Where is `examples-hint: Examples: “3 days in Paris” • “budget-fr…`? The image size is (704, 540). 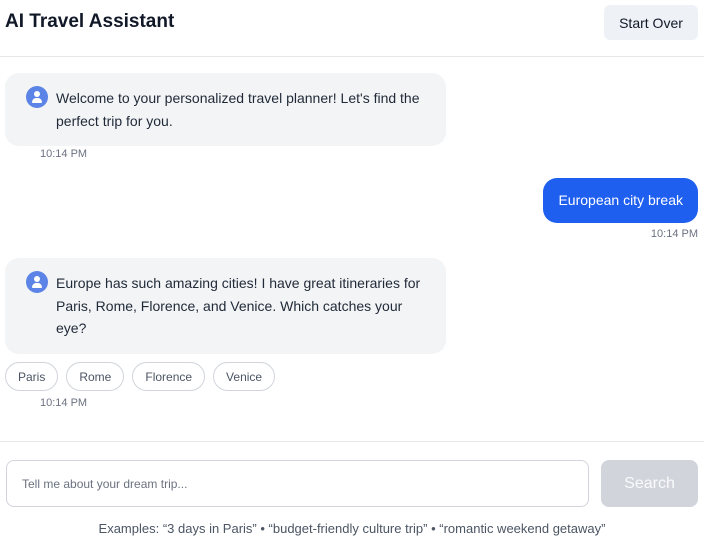 examples-hint: Examples: “3 days in Paris” • “budget-fr… is located at coordinates (352, 528).